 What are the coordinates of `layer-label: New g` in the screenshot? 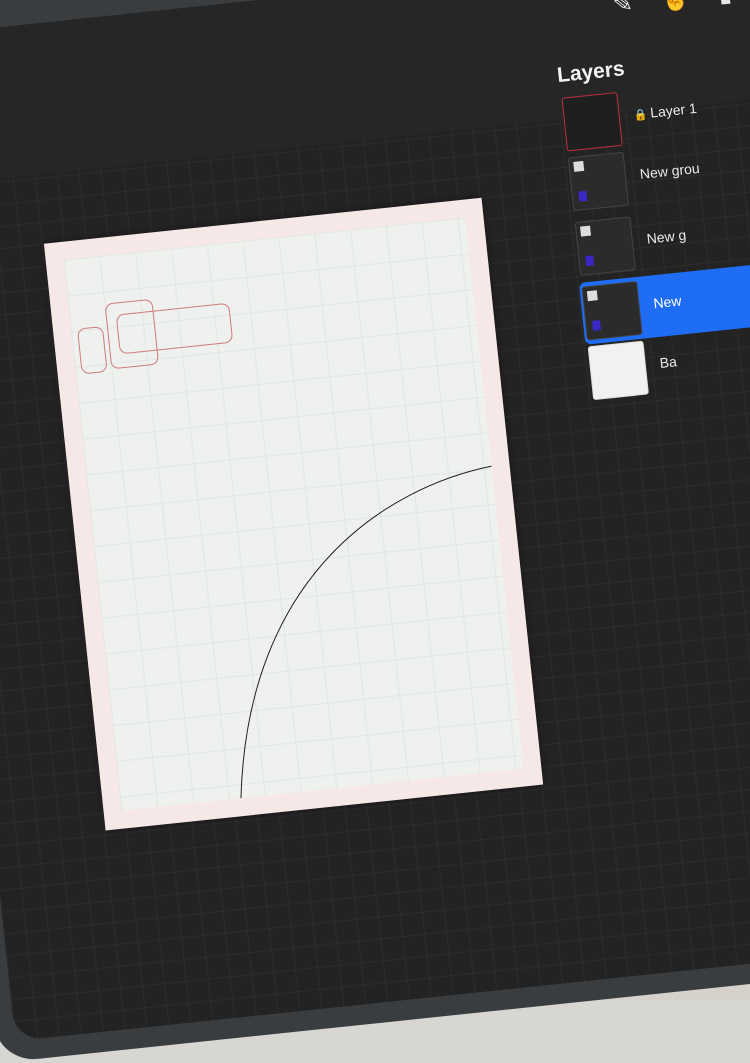 It's located at (666, 236).